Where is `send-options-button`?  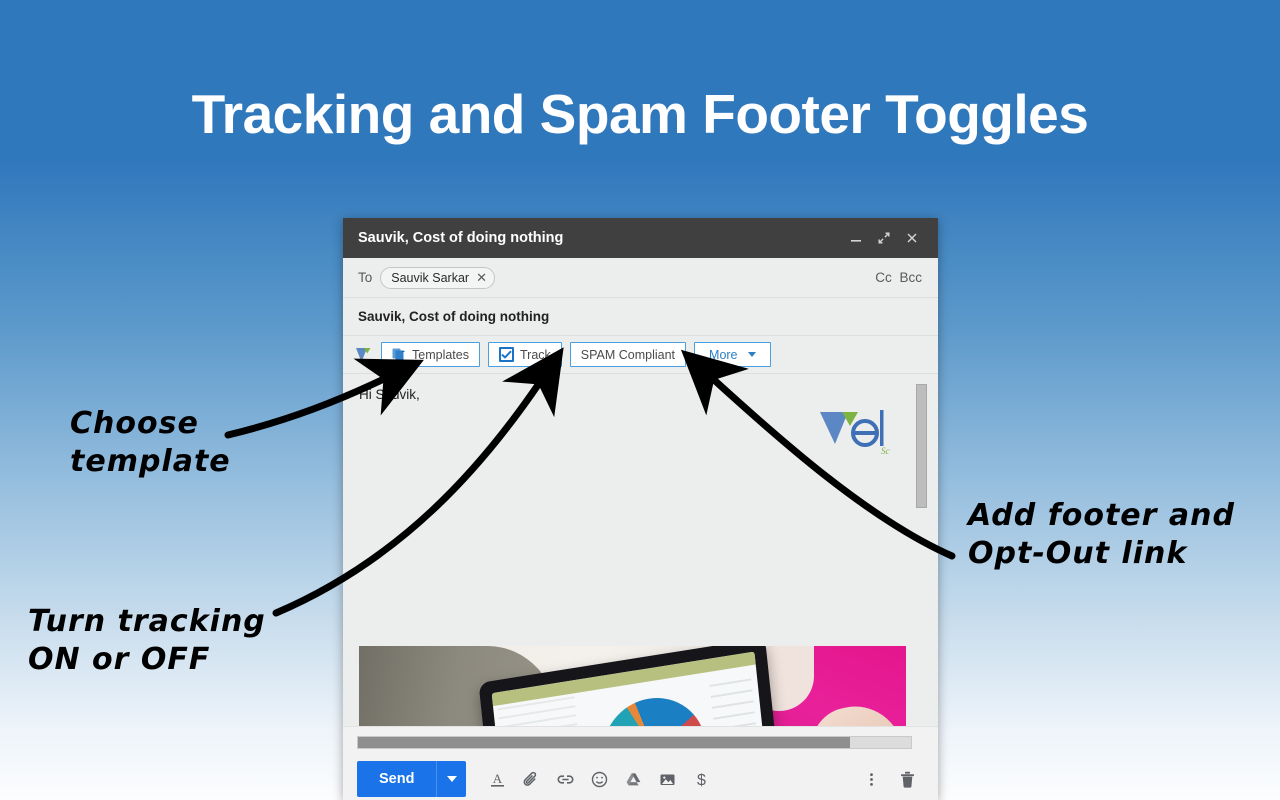 send-options-button is located at coordinates (451, 779).